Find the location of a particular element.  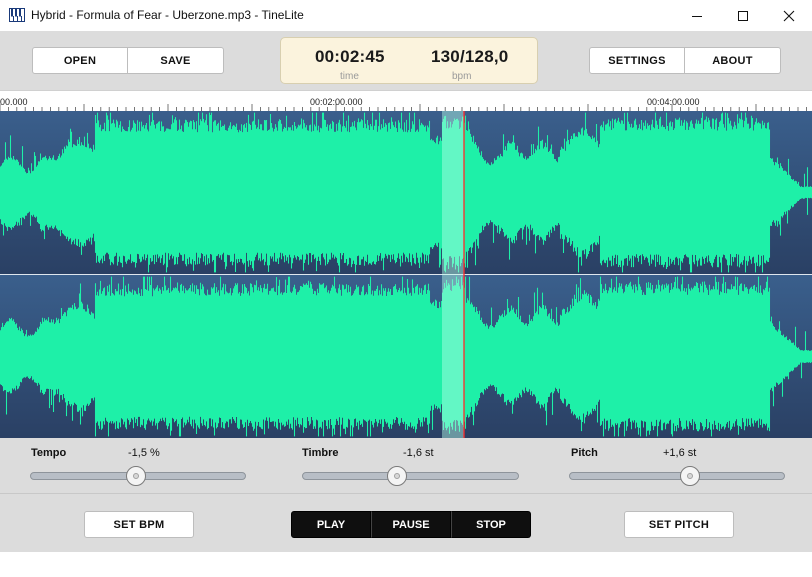

piano-keys-icon is located at coordinates (17, 15).